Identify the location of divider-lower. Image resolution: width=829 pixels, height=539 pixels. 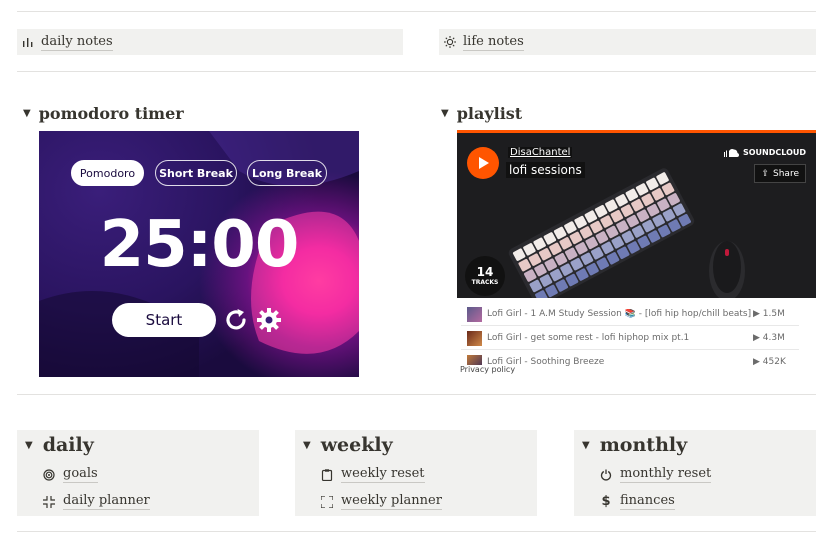
(416, 394).